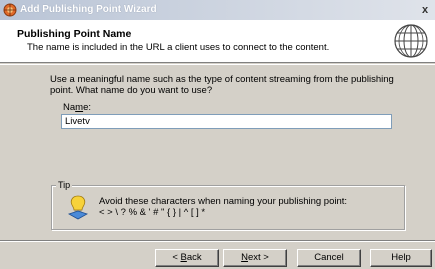 This screenshot has height=269, width=435. Describe the element at coordinates (425, 10) in the screenshot. I see `close-button: x` at that location.